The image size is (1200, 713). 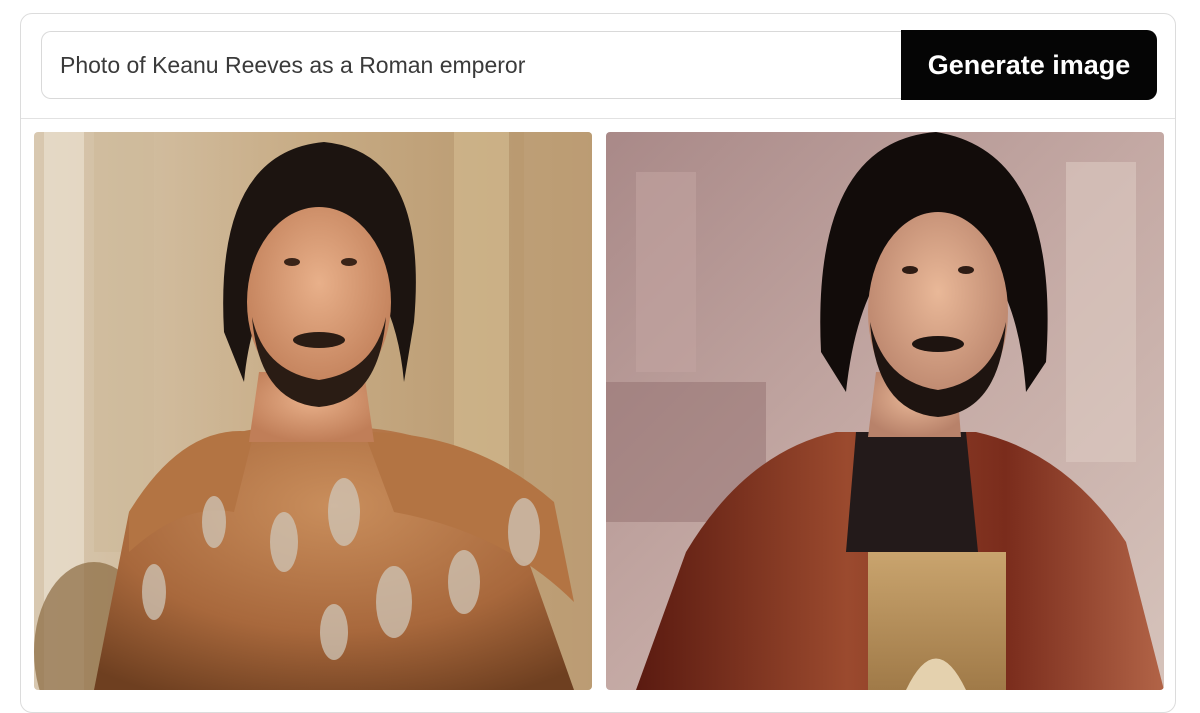 What do you see at coordinates (1029, 65) in the screenshot?
I see `generate-image-button: Generate image` at bounding box center [1029, 65].